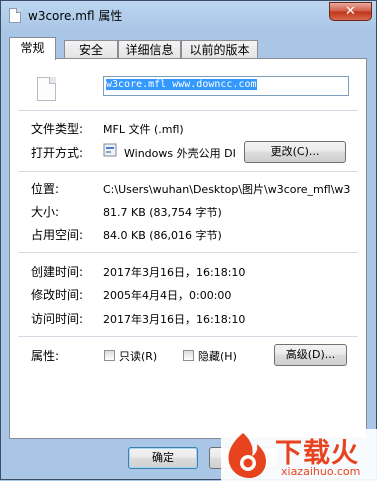 This screenshot has height=481, width=377. What do you see at coordinates (299, 455) in the screenshot?
I see `watermark: 下载火 xiazaihuo.com` at bounding box center [299, 455].